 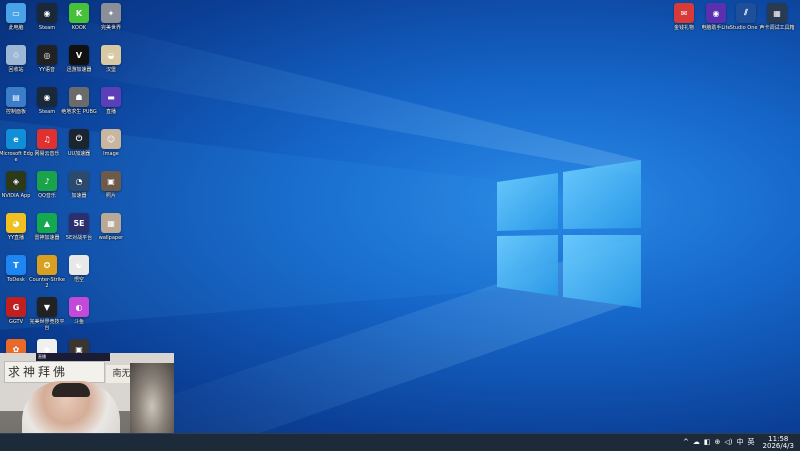 I want to click on shortcut-label: KOOK, so click(x=79, y=28).